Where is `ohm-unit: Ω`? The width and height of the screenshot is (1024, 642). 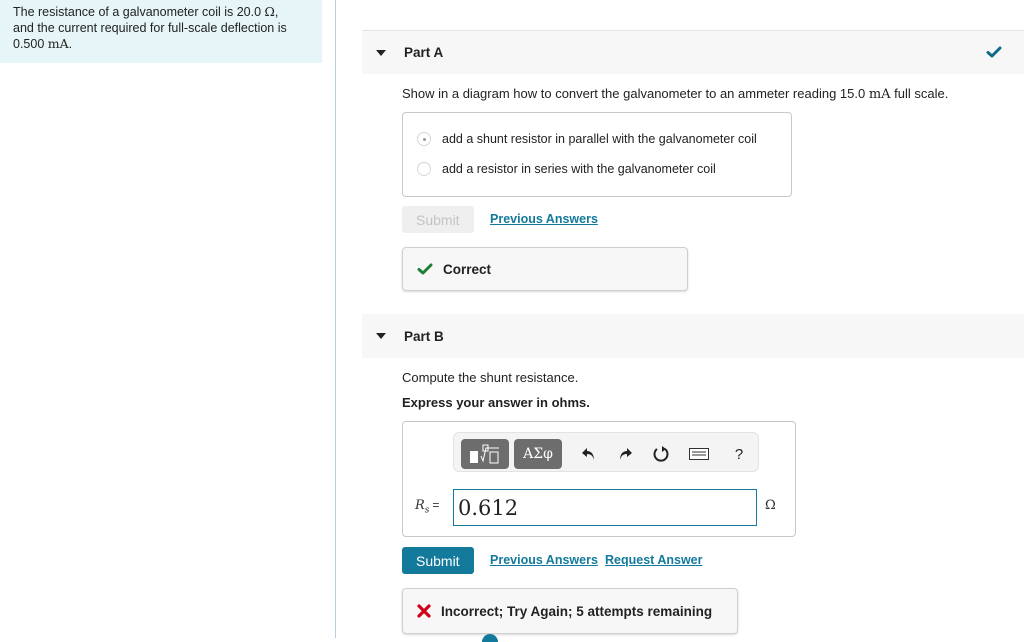
ohm-unit: Ω is located at coordinates (269, 11).